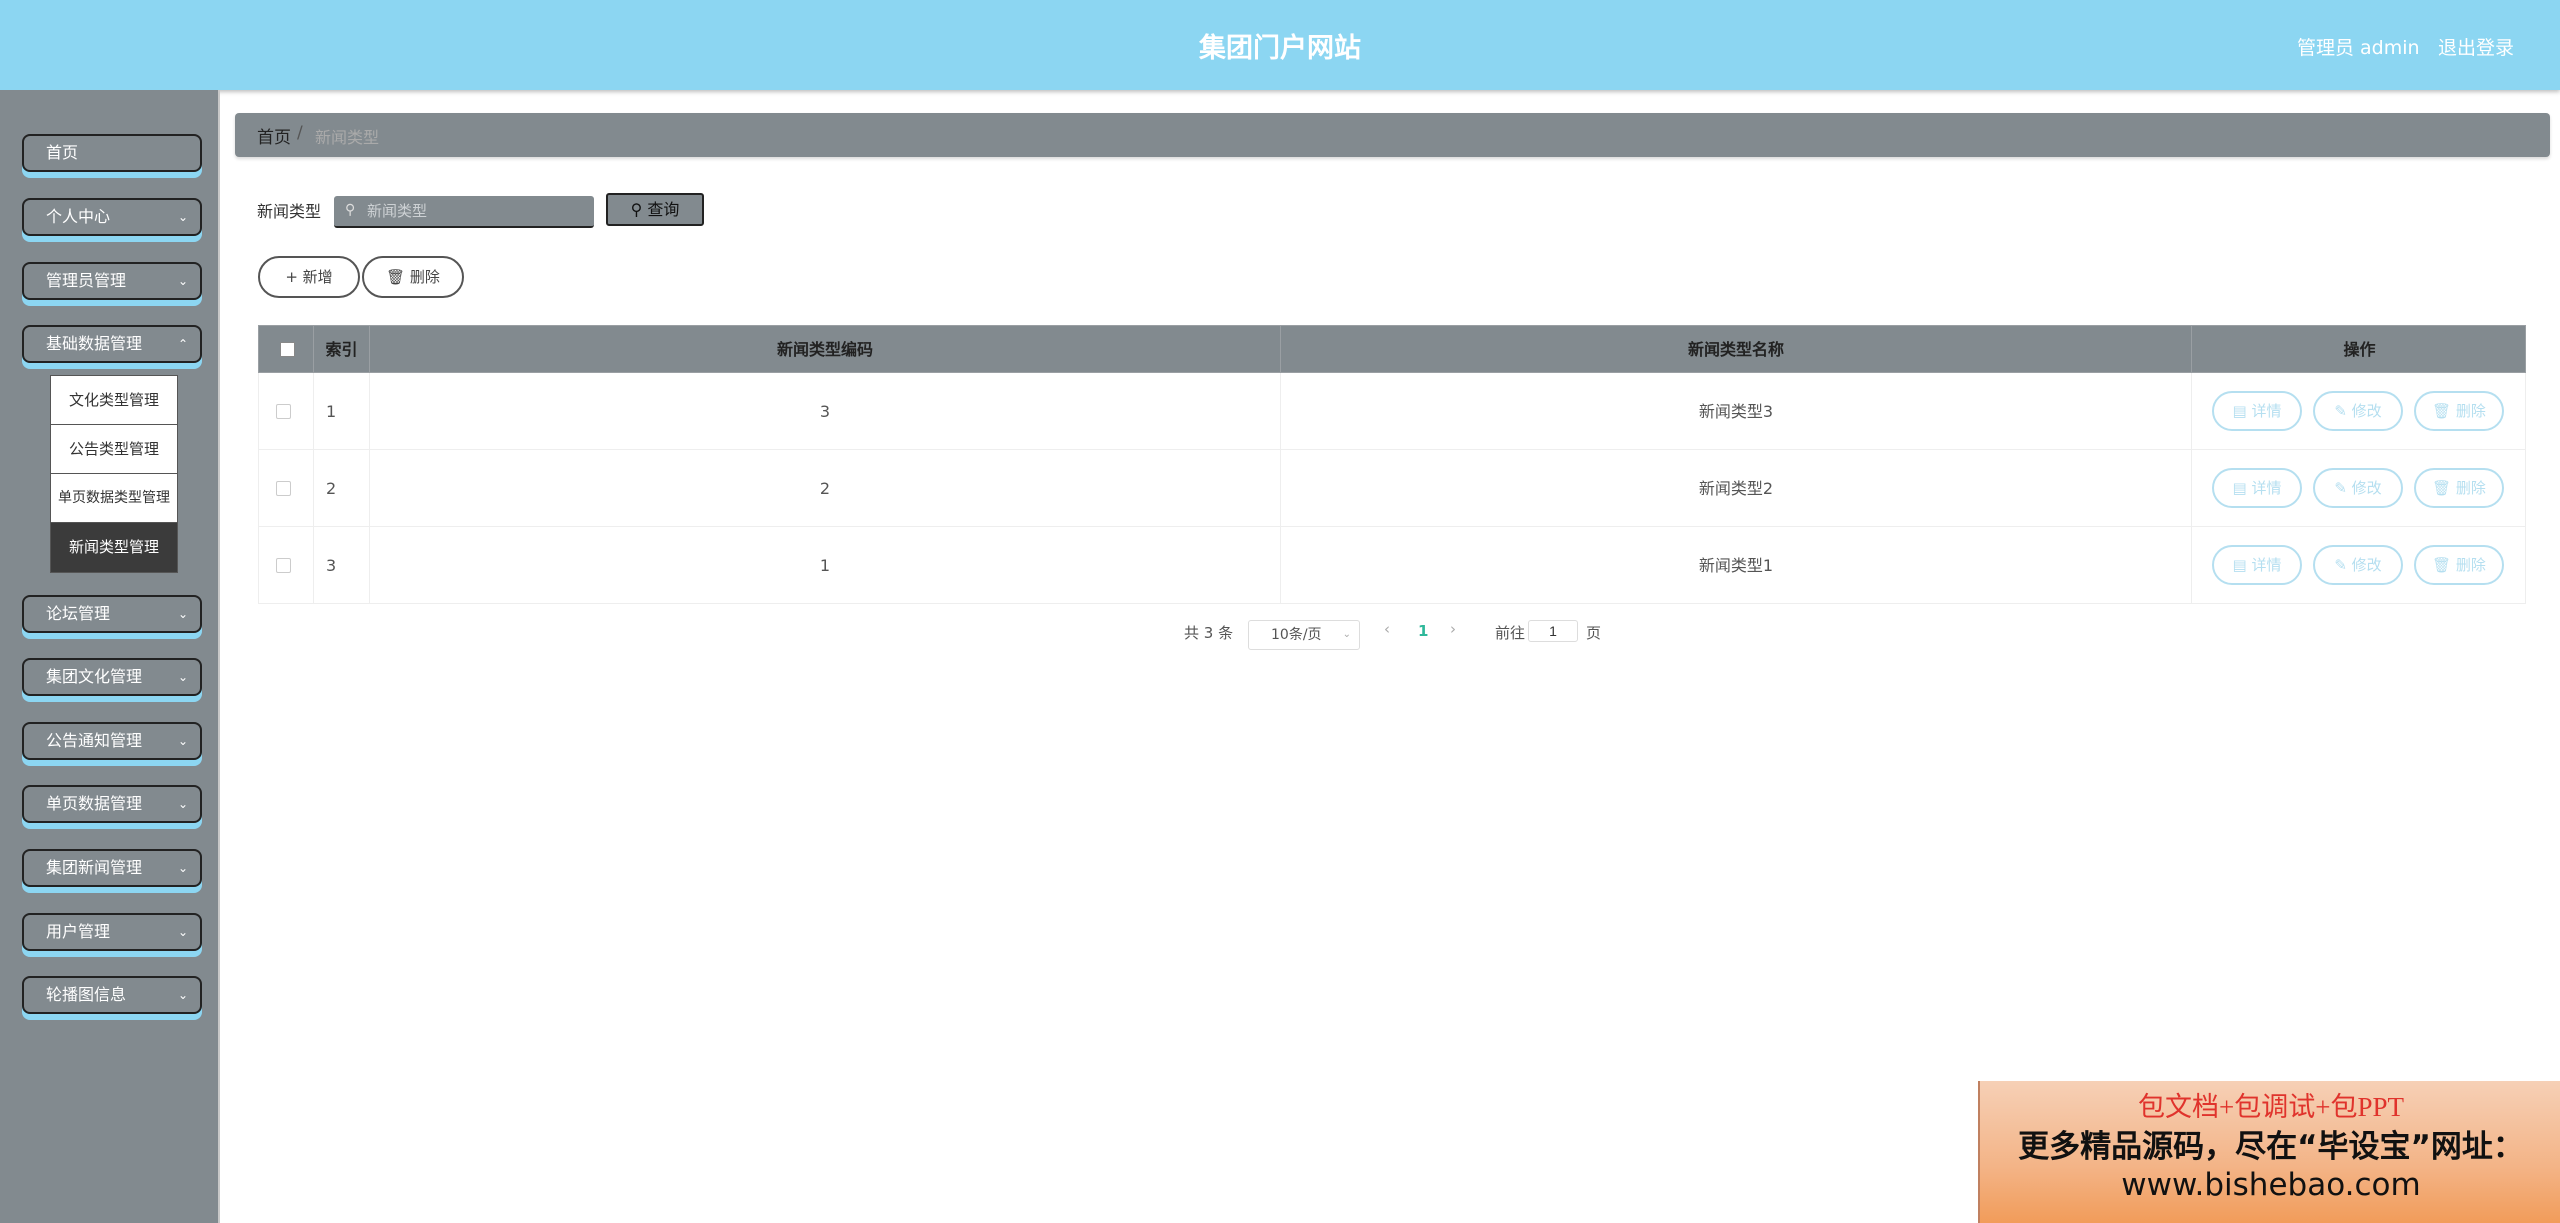 This screenshot has width=2560, height=1223. I want to click on promo-url: www.bishebao.com, so click(2271, 1185).